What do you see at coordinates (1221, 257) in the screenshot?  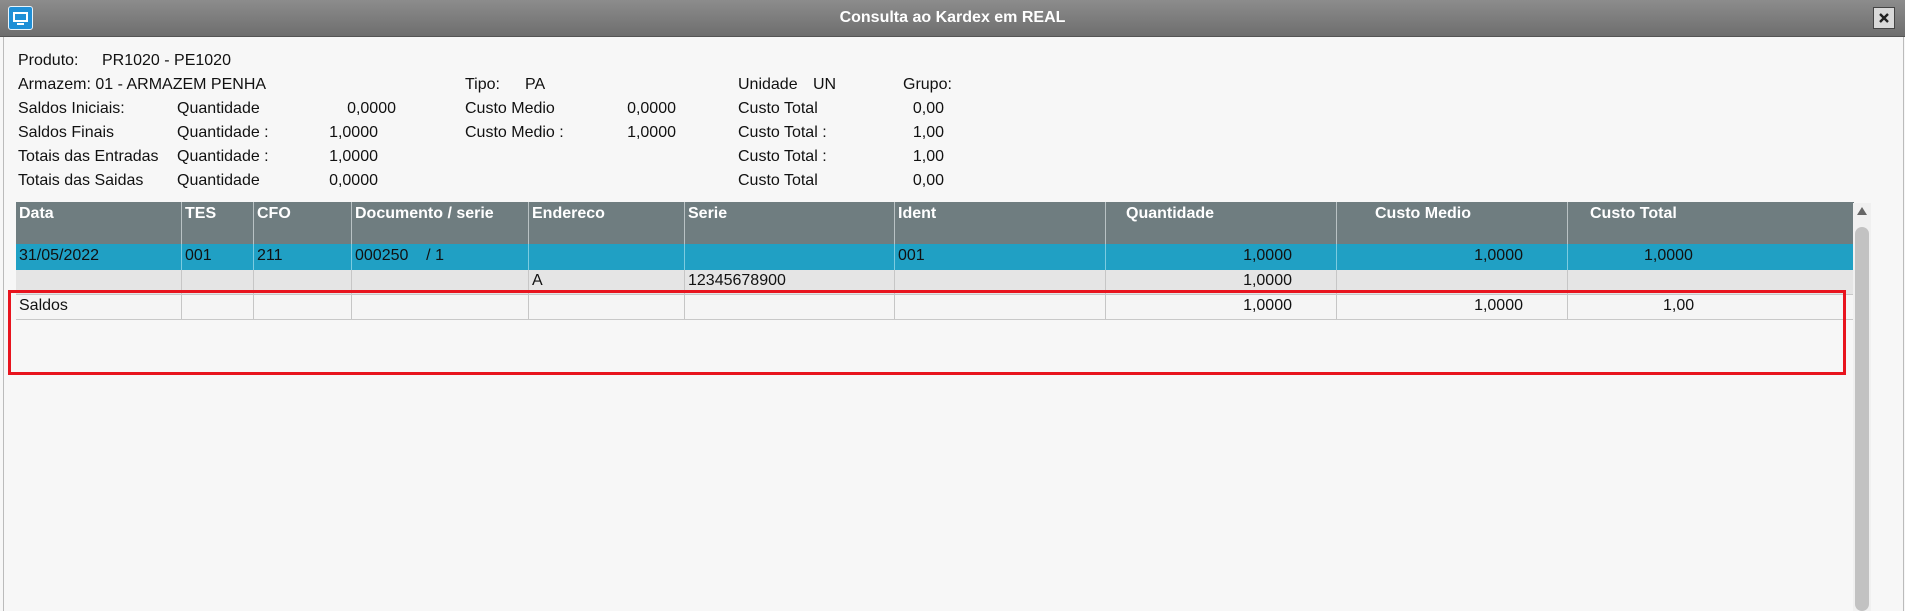 I see `cell-quantidade: 1,0000` at bounding box center [1221, 257].